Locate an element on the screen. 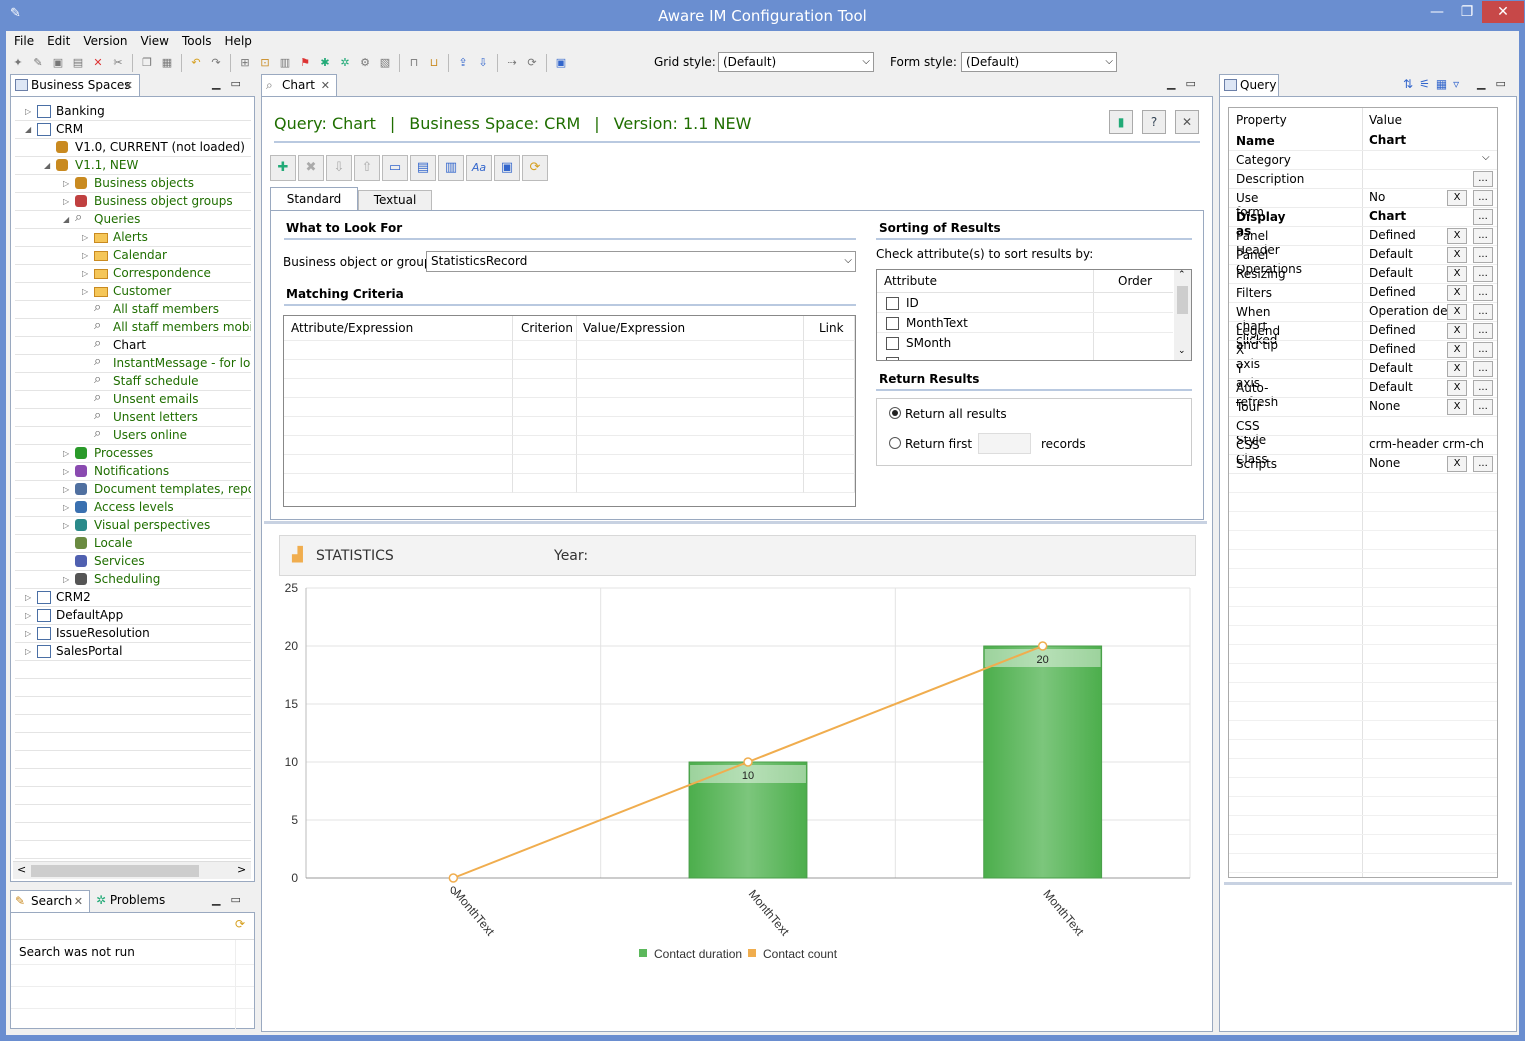 This screenshot has width=1525, height=1041. edit-icon: ✎ is located at coordinates (38, 63).